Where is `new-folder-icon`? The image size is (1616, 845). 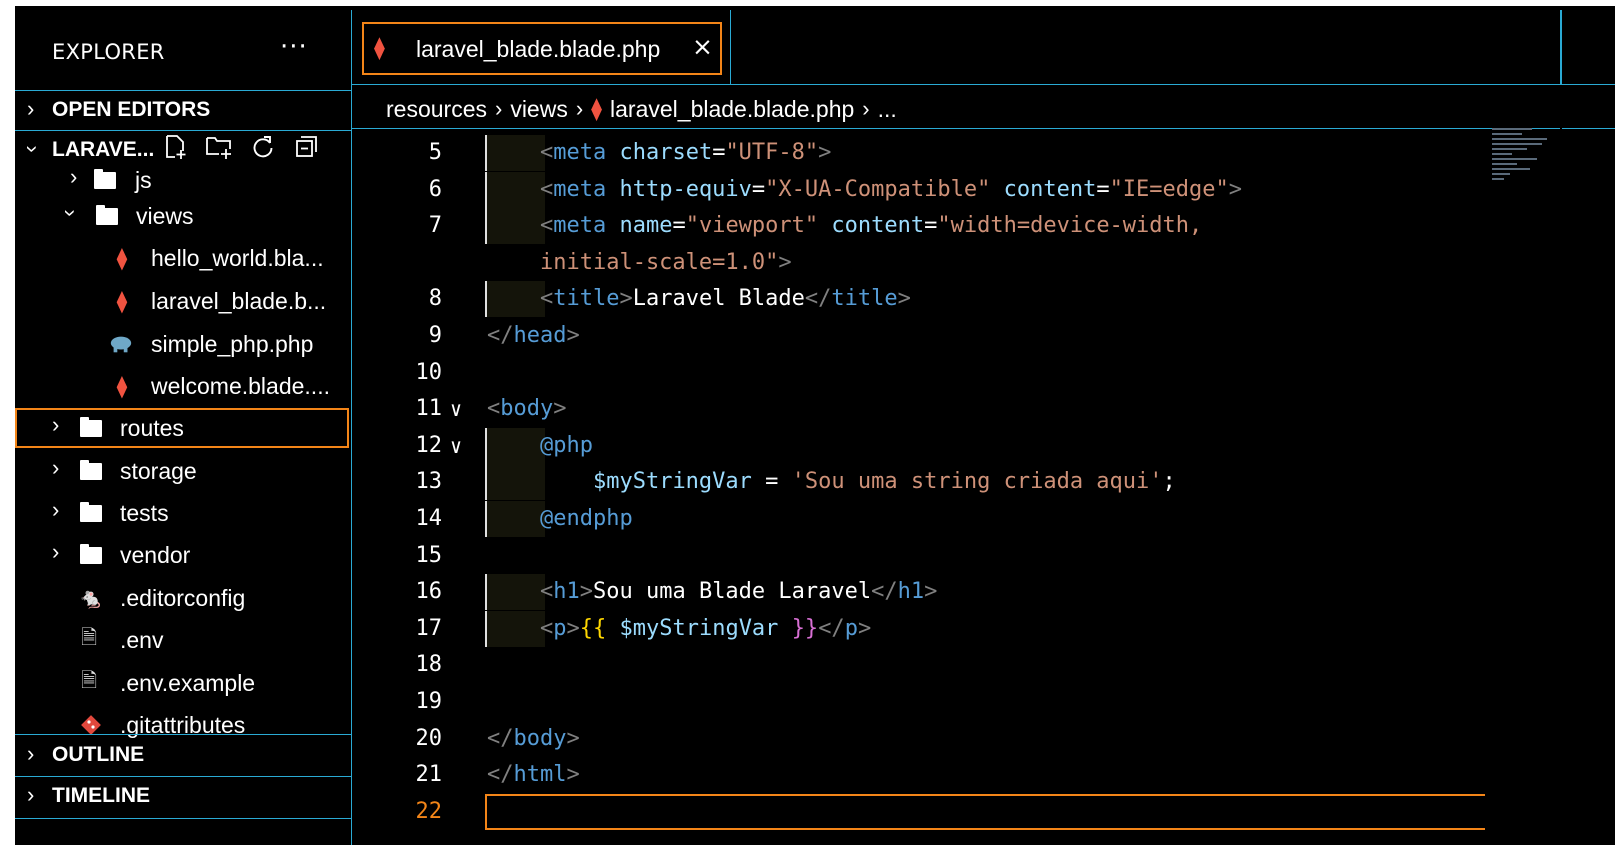 new-folder-icon is located at coordinates (219, 147).